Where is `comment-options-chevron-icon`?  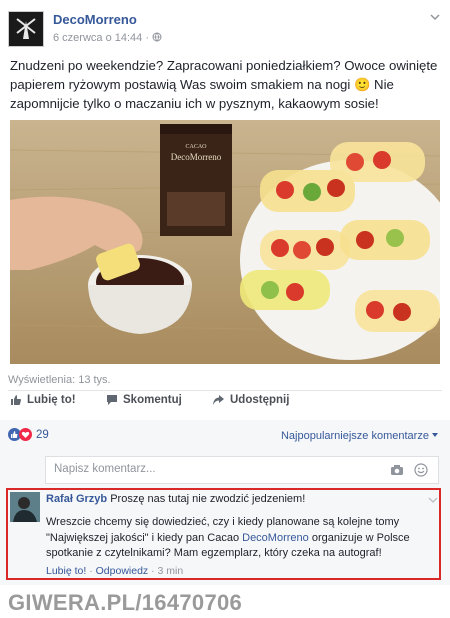 comment-options-chevron-icon is located at coordinates (433, 500).